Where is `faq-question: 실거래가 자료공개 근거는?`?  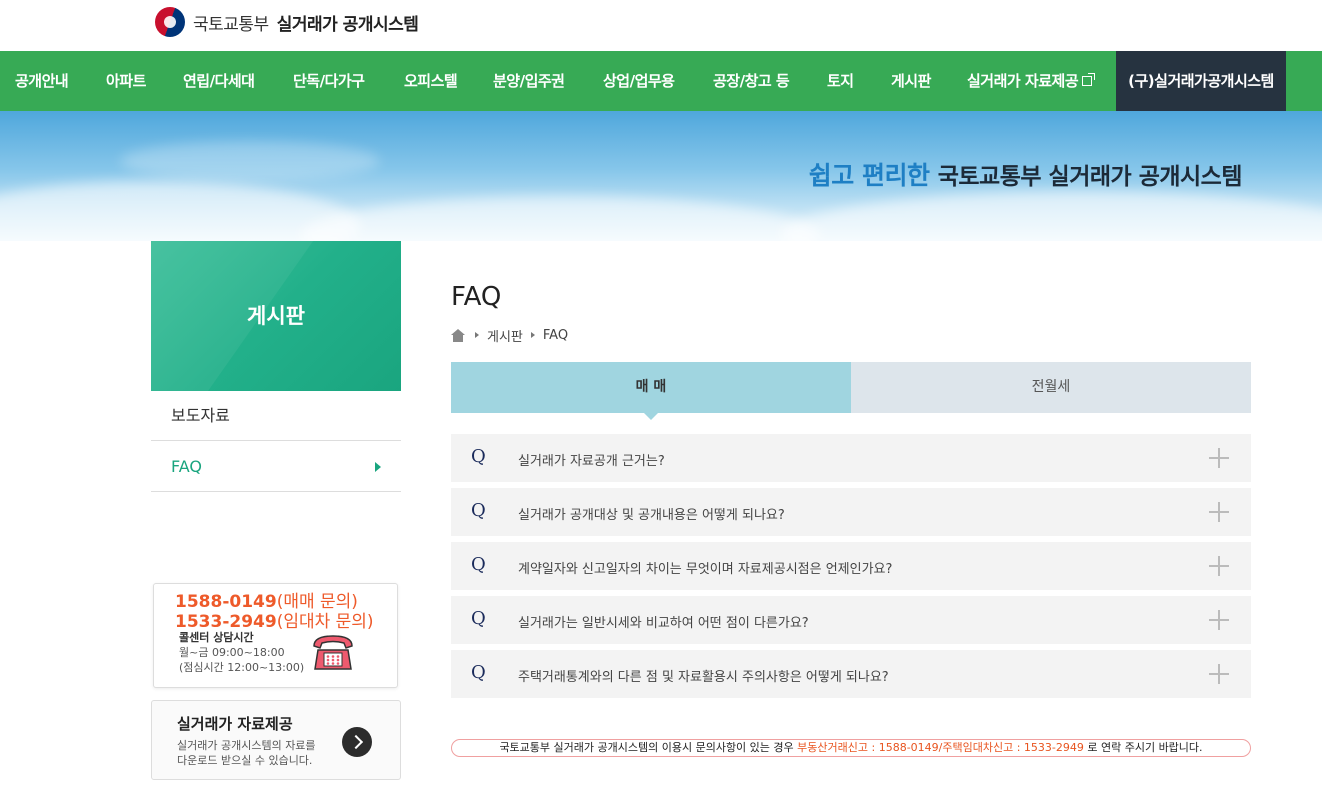 faq-question: 실거래가 자료공개 근거는? is located at coordinates (591, 461).